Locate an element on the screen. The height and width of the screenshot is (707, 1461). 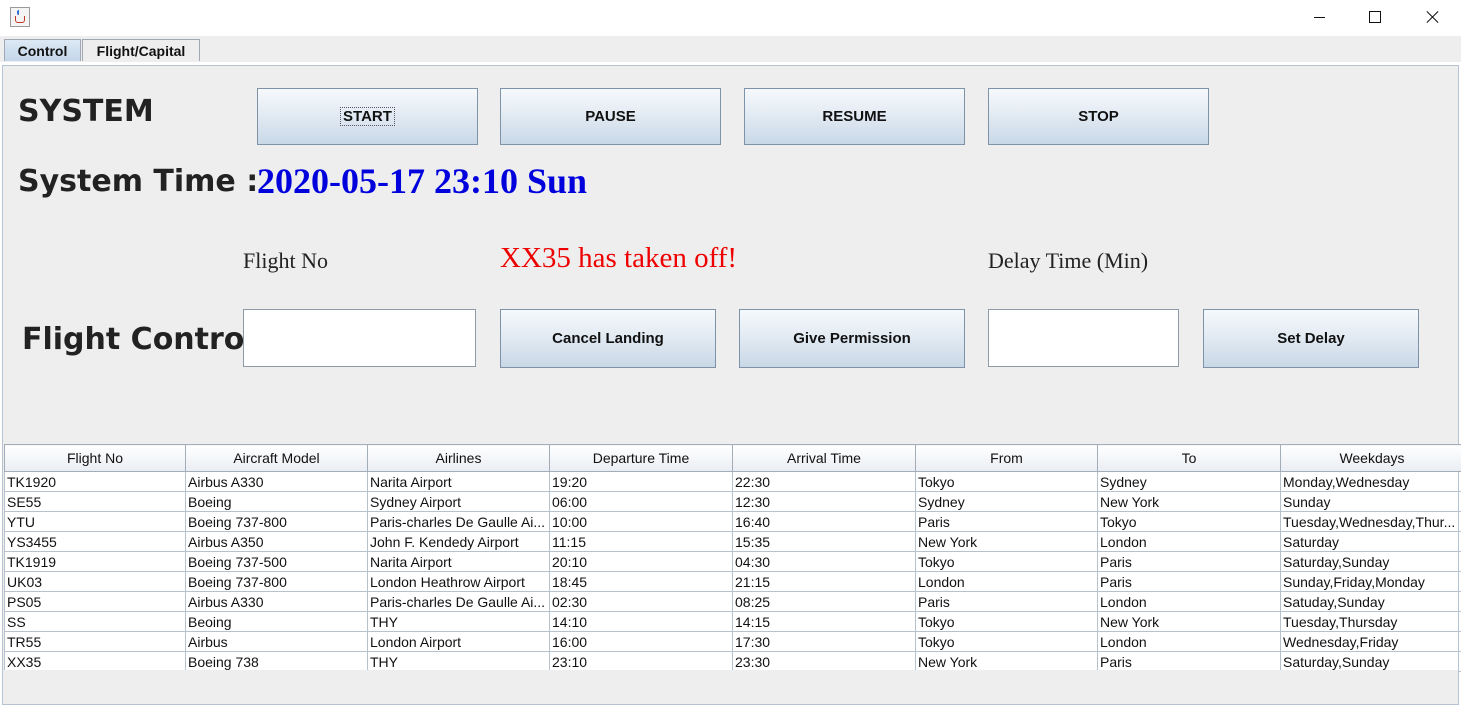
delay-time-input is located at coordinates (1083, 338).